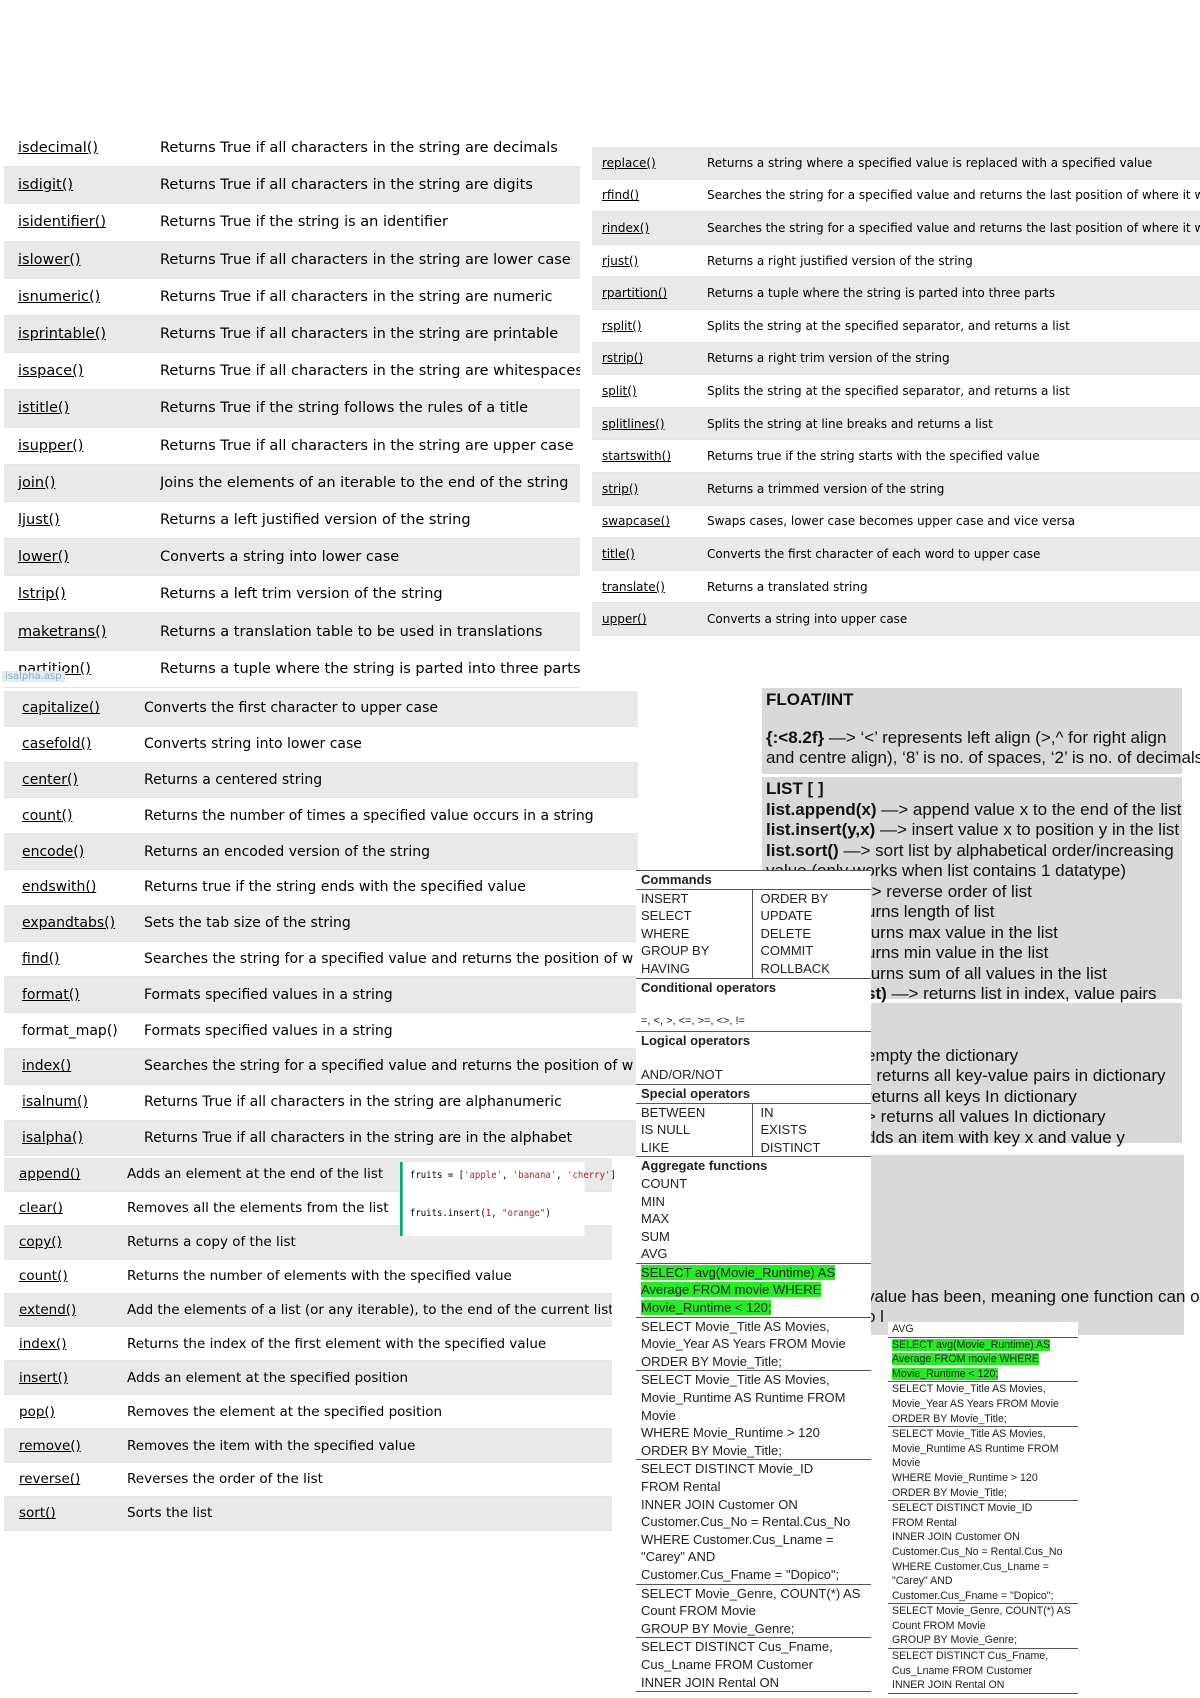 Image resolution: width=1200 pixels, height=1698 pixels. What do you see at coordinates (649, 261) in the screenshot?
I see `method-link: rjust()` at bounding box center [649, 261].